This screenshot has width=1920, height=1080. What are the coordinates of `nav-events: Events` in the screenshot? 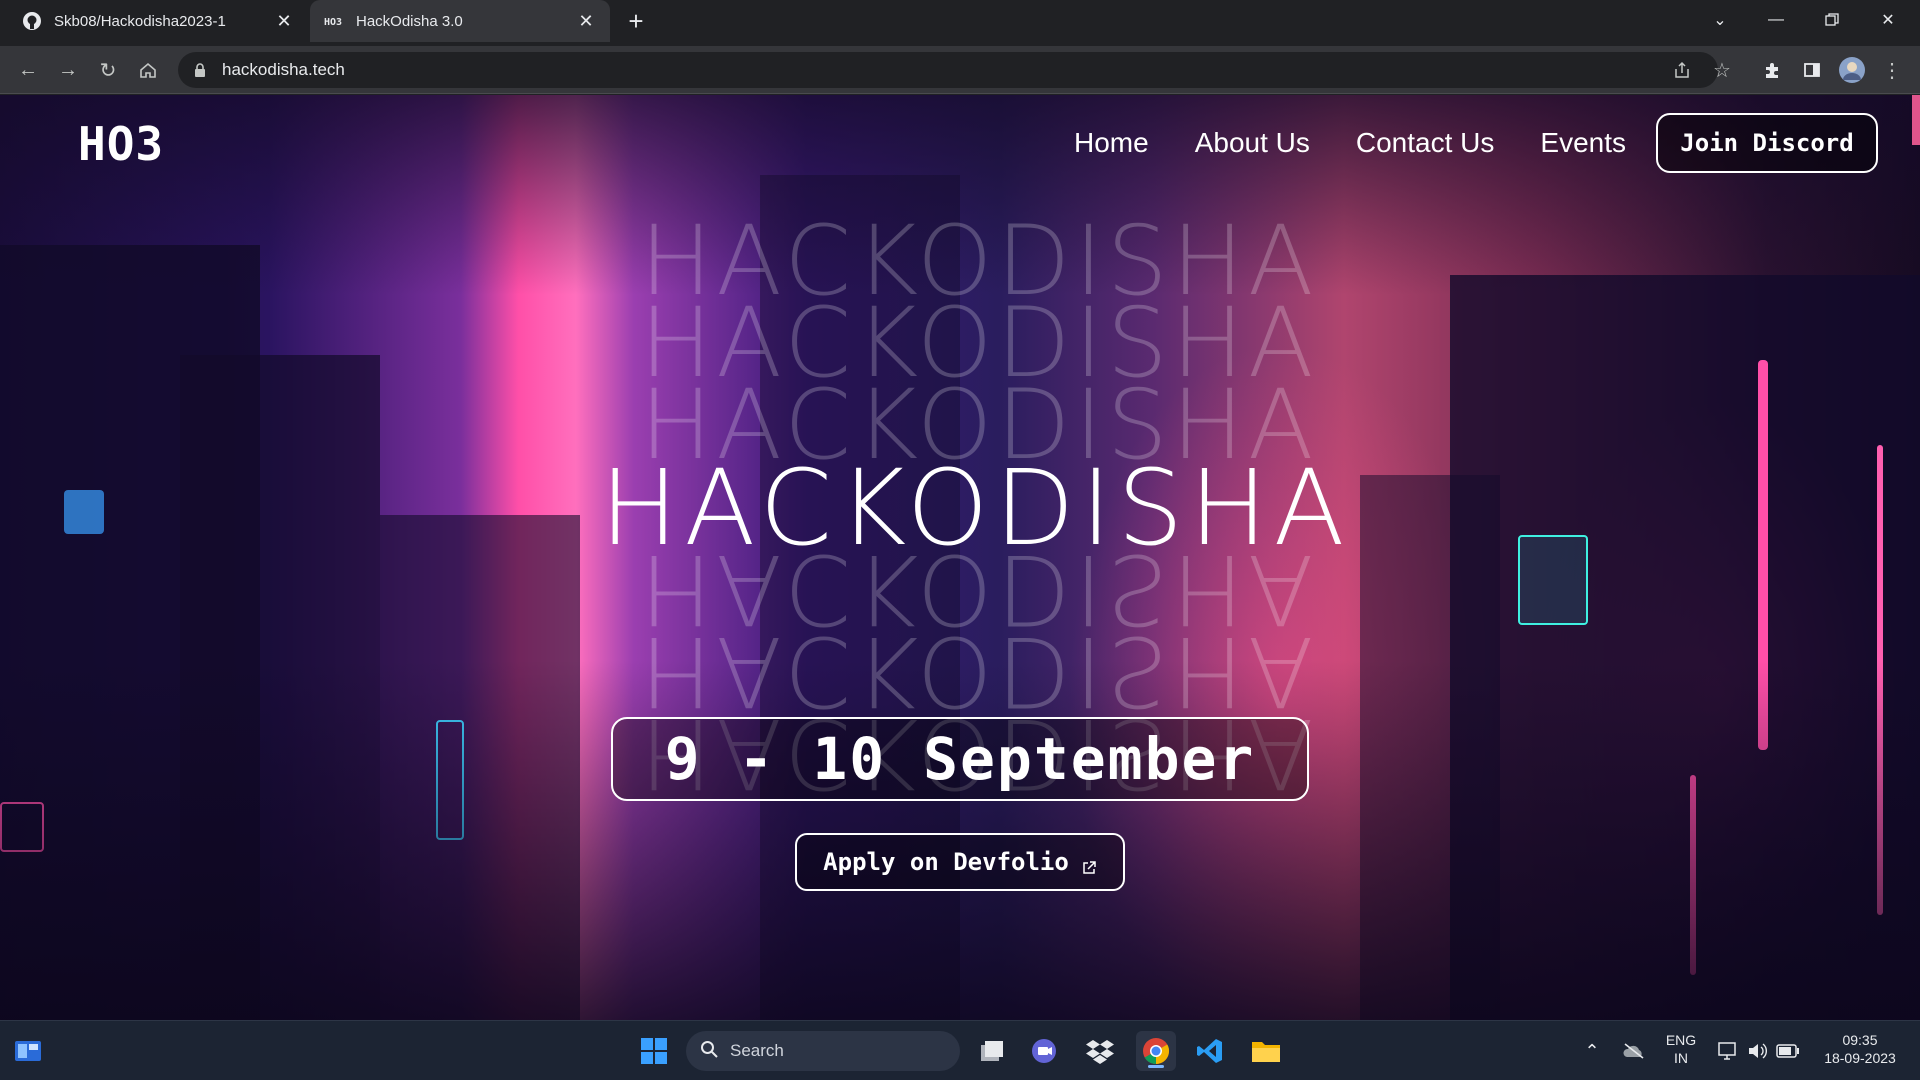 It's located at (1583, 143).